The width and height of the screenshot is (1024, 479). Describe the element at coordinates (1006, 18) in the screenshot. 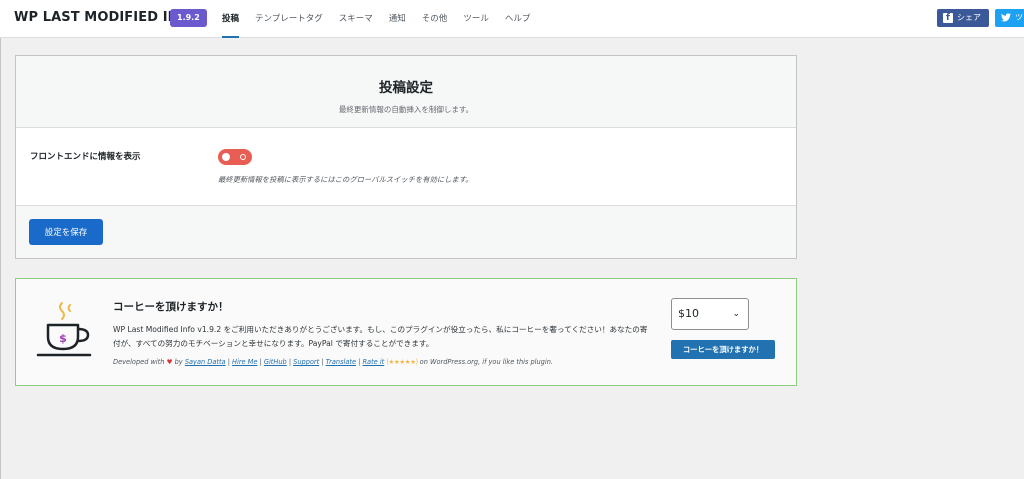

I see `twitter-icon` at that location.